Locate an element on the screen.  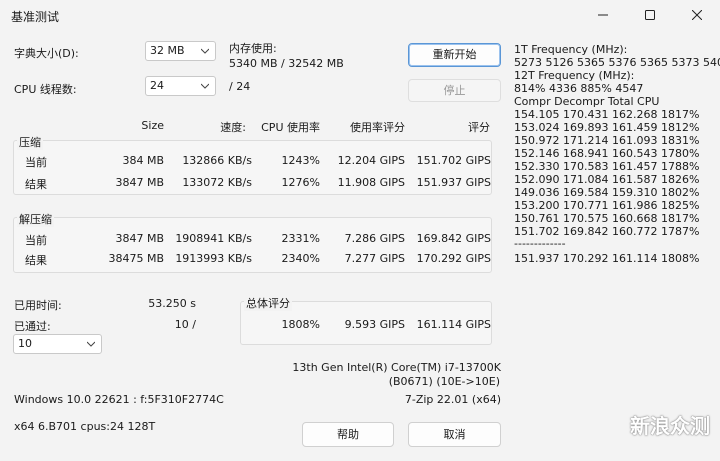
compress-result-label: 结果 is located at coordinates (36, 184).